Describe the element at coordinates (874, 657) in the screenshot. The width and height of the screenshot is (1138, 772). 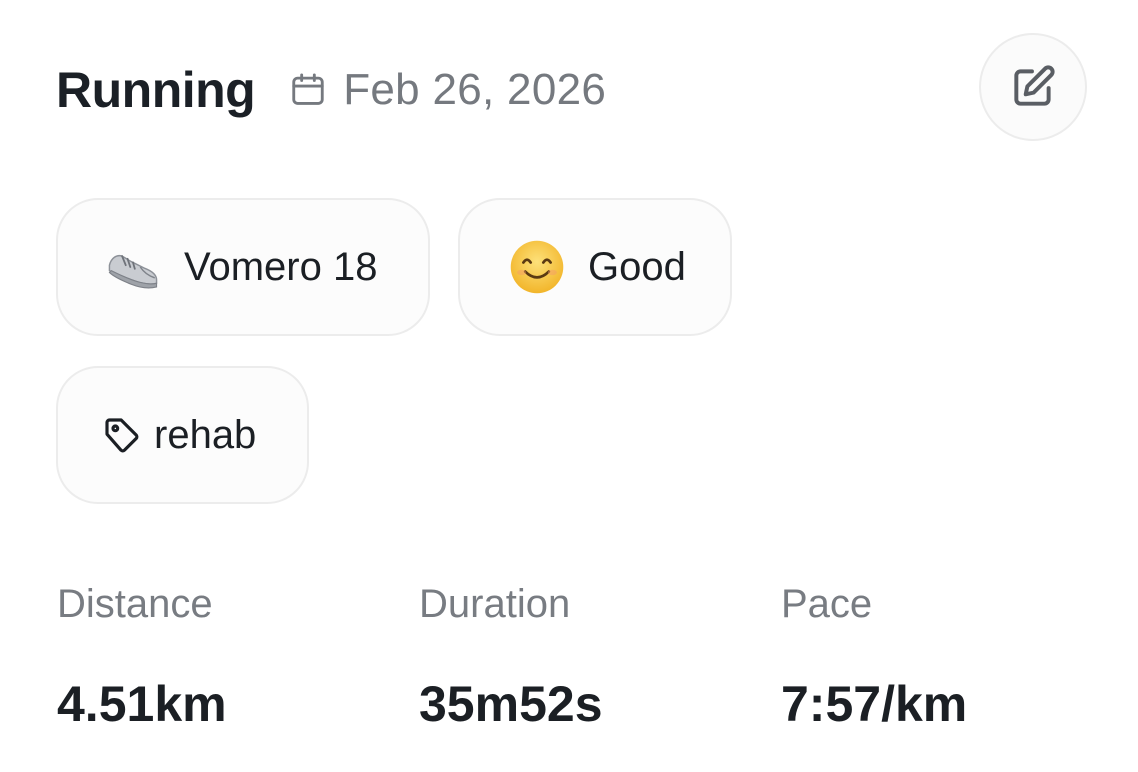
I see `pace-stat: Pace 7:57/km` at that location.